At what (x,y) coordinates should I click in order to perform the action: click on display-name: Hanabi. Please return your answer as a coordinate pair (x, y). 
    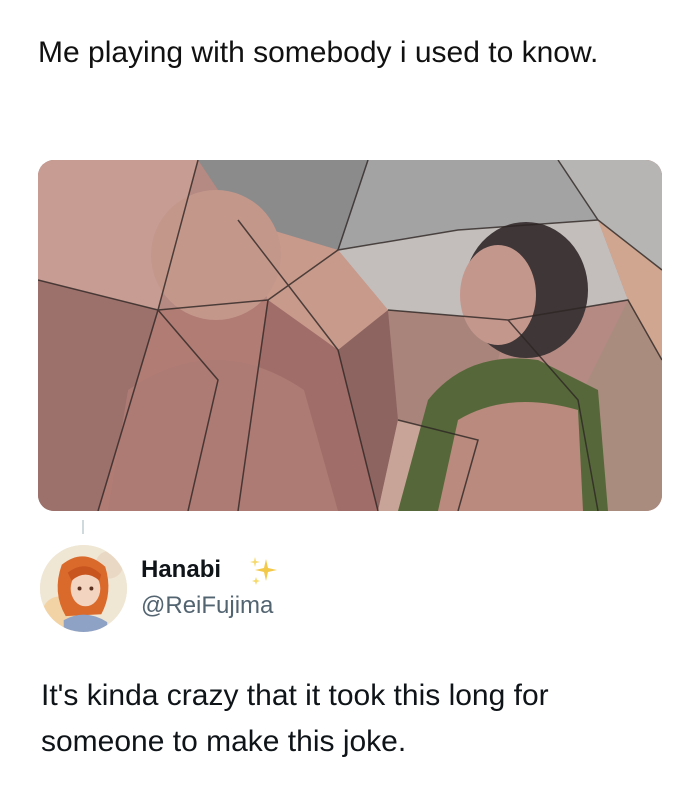
    Looking at the image, I should click on (181, 570).